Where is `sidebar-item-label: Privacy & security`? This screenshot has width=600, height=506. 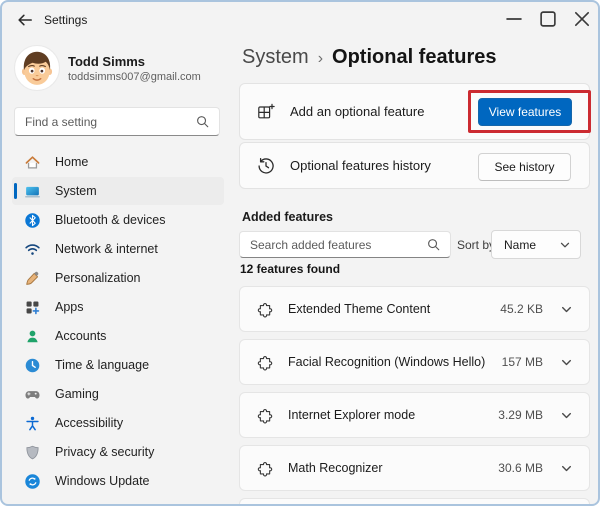 sidebar-item-label: Privacy & security is located at coordinates (105, 452).